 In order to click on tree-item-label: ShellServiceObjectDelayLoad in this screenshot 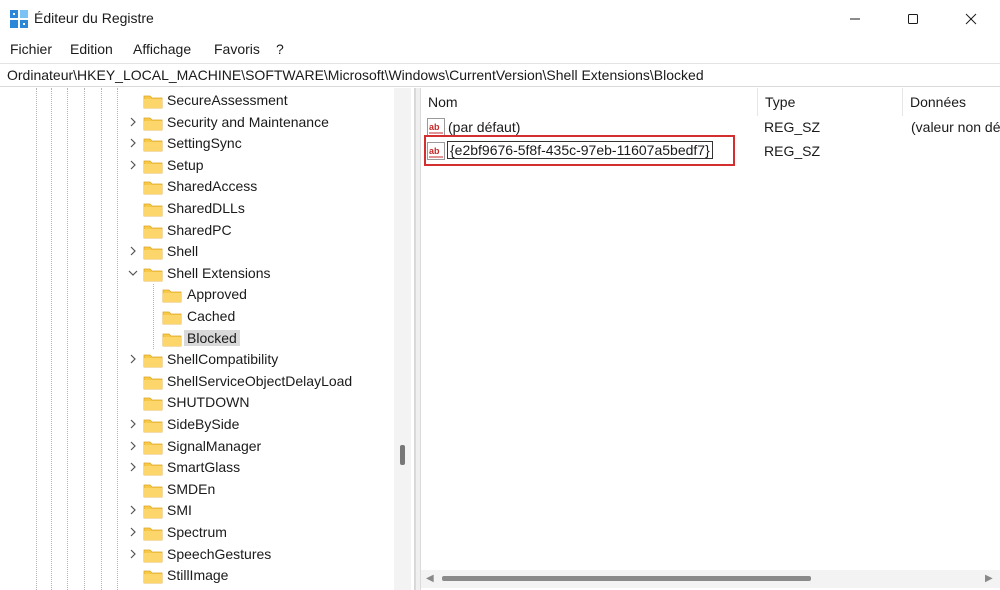, I will do `click(260, 380)`.